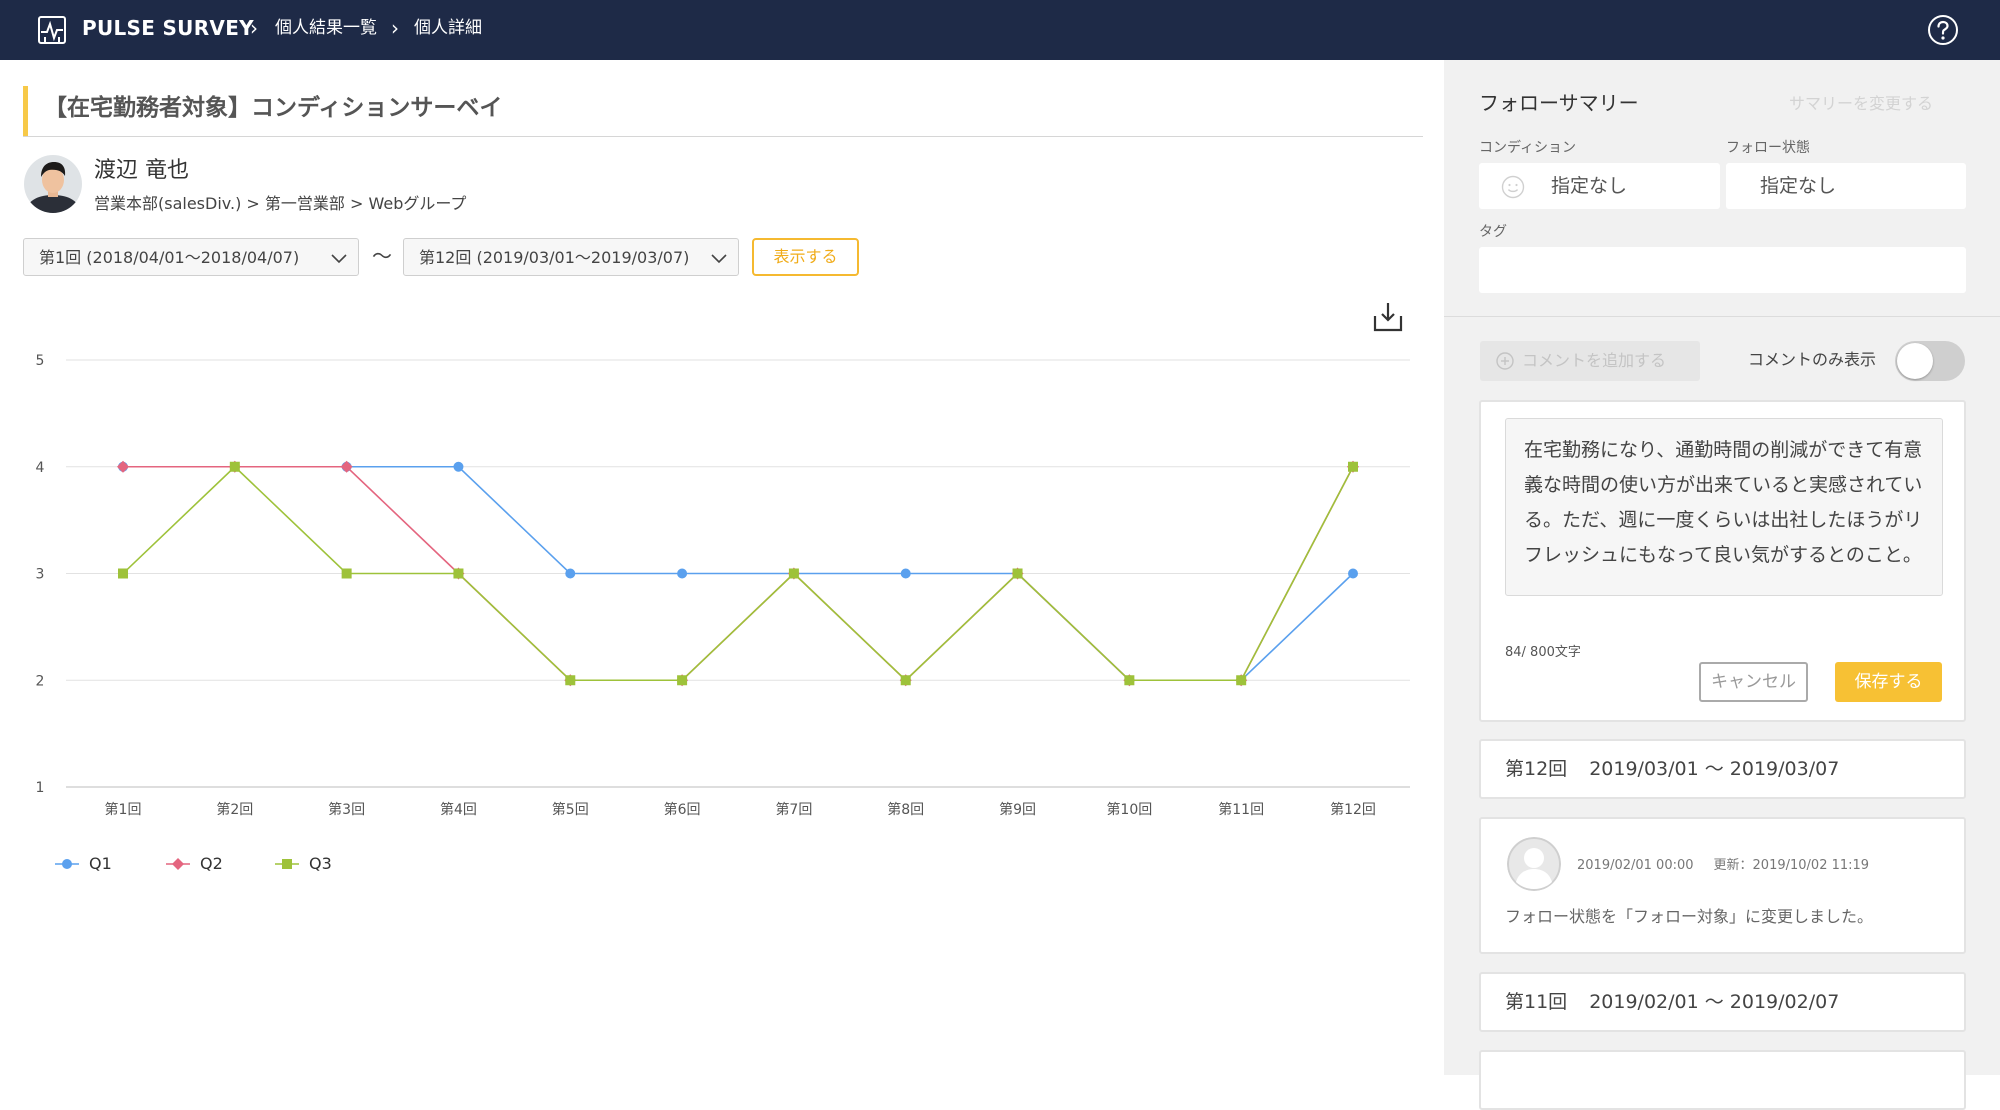 The height and width of the screenshot is (1110, 2000). I want to click on y-axis-ticks: 1 2 3 4 5, so click(40, 574).